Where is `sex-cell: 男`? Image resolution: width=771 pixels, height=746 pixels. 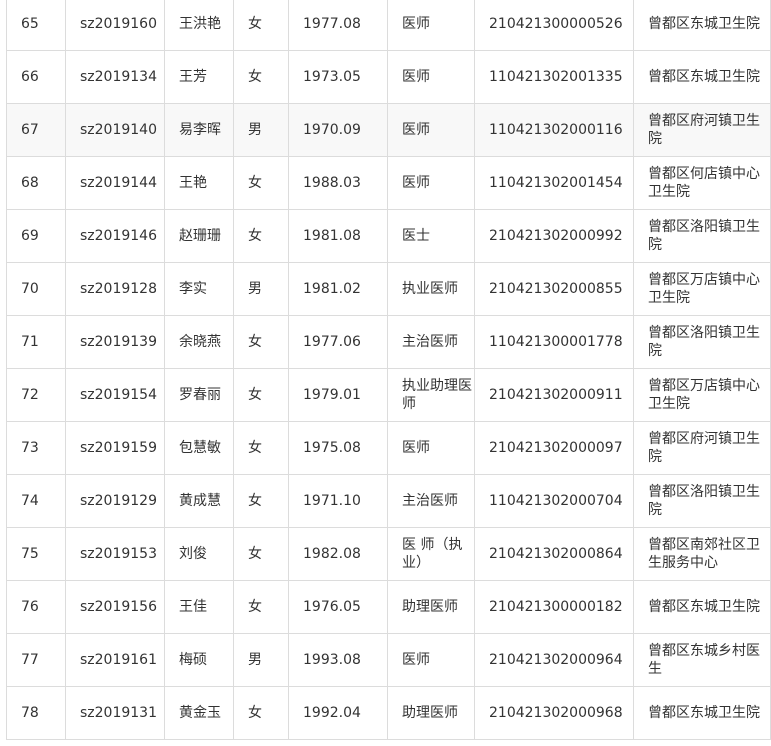
sex-cell: 男 is located at coordinates (261, 289).